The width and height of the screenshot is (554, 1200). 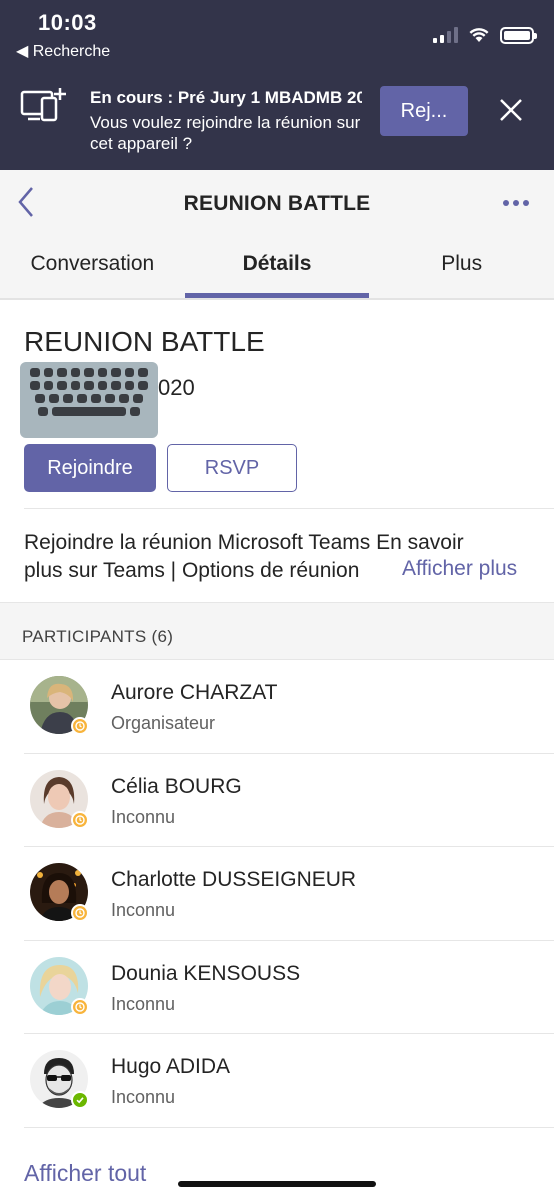 What do you see at coordinates (516, 203) in the screenshot?
I see `more-icon` at bounding box center [516, 203].